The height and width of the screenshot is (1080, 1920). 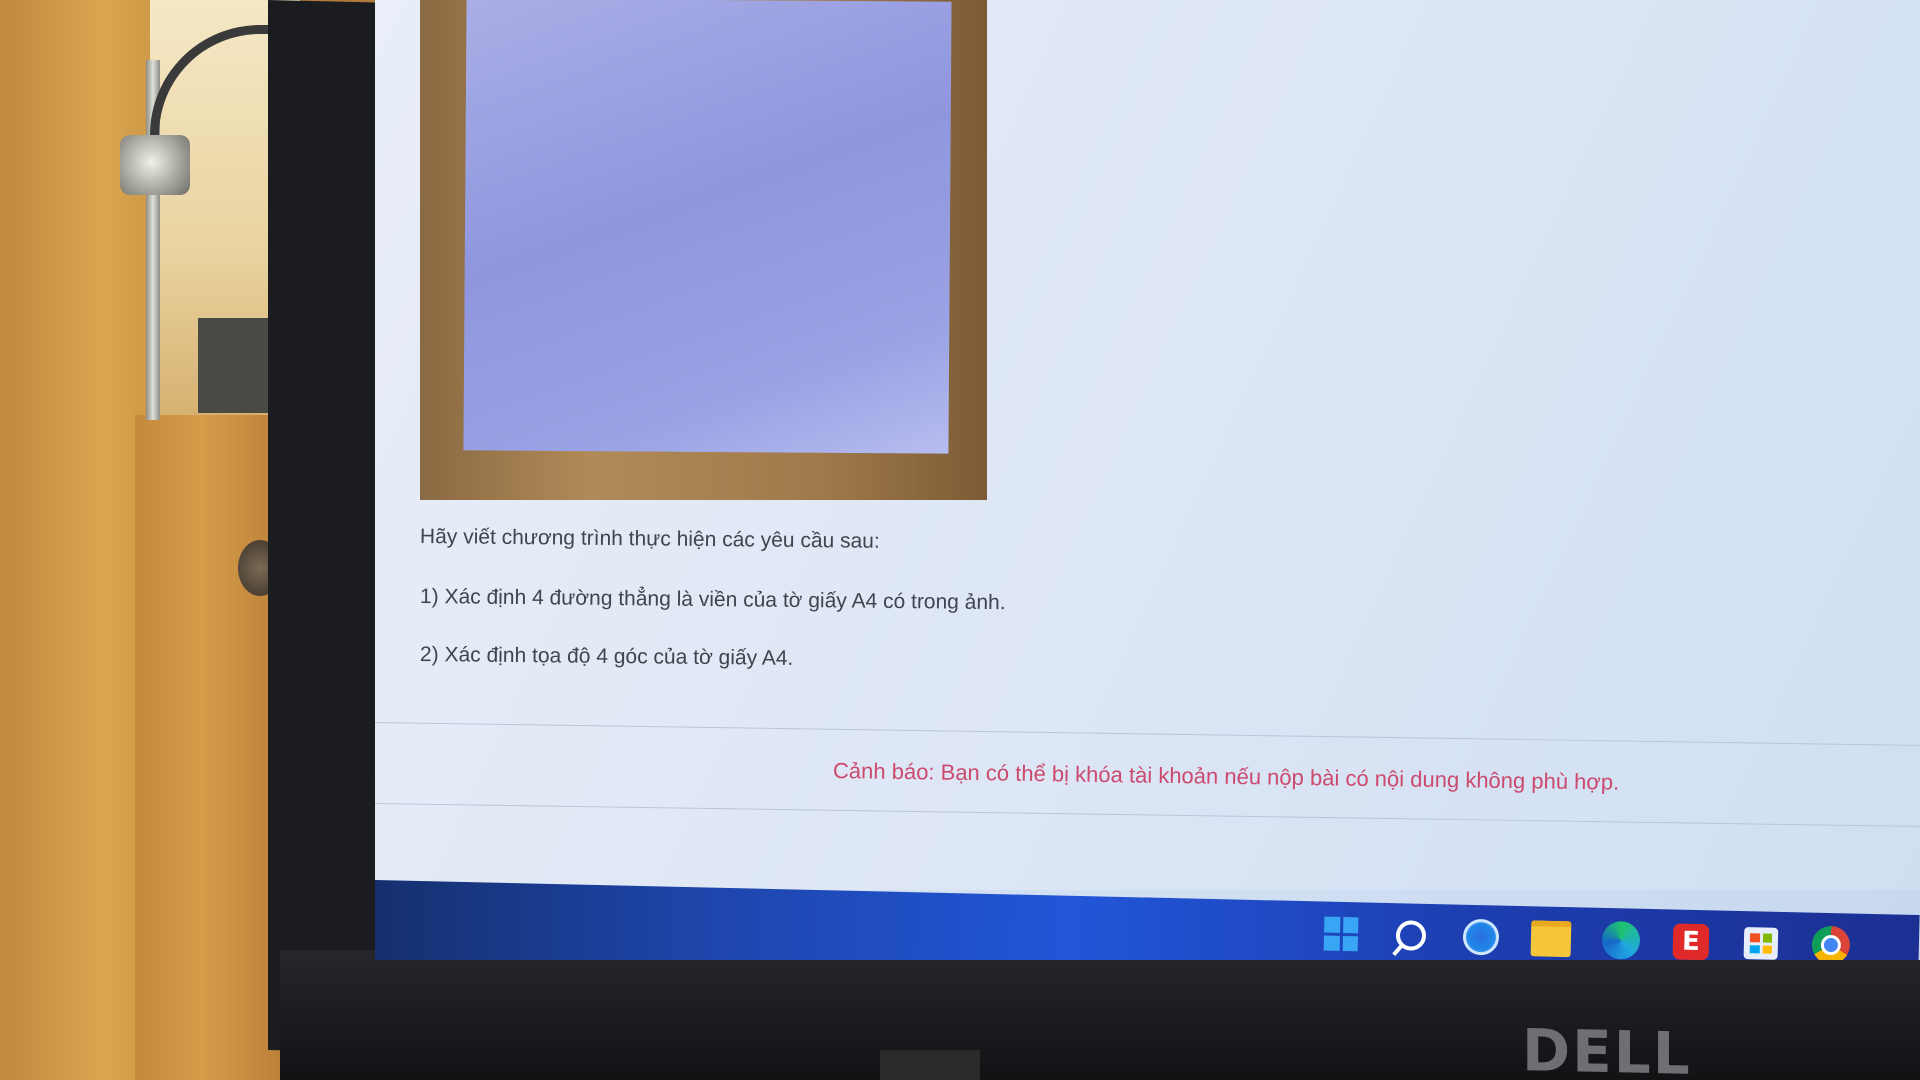 What do you see at coordinates (930, 1065) in the screenshot?
I see `monitor-stand` at bounding box center [930, 1065].